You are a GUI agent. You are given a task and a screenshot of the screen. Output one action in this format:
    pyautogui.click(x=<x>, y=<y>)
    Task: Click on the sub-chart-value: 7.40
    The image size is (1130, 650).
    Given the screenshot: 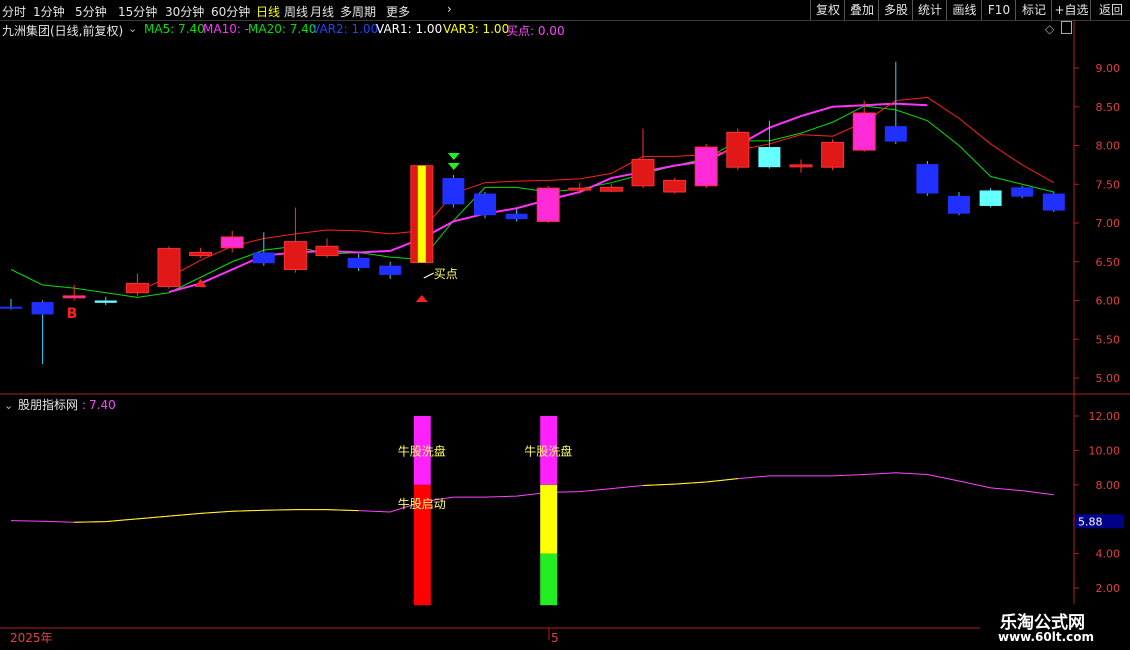 What is the action you would take?
    pyautogui.click(x=102, y=405)
    